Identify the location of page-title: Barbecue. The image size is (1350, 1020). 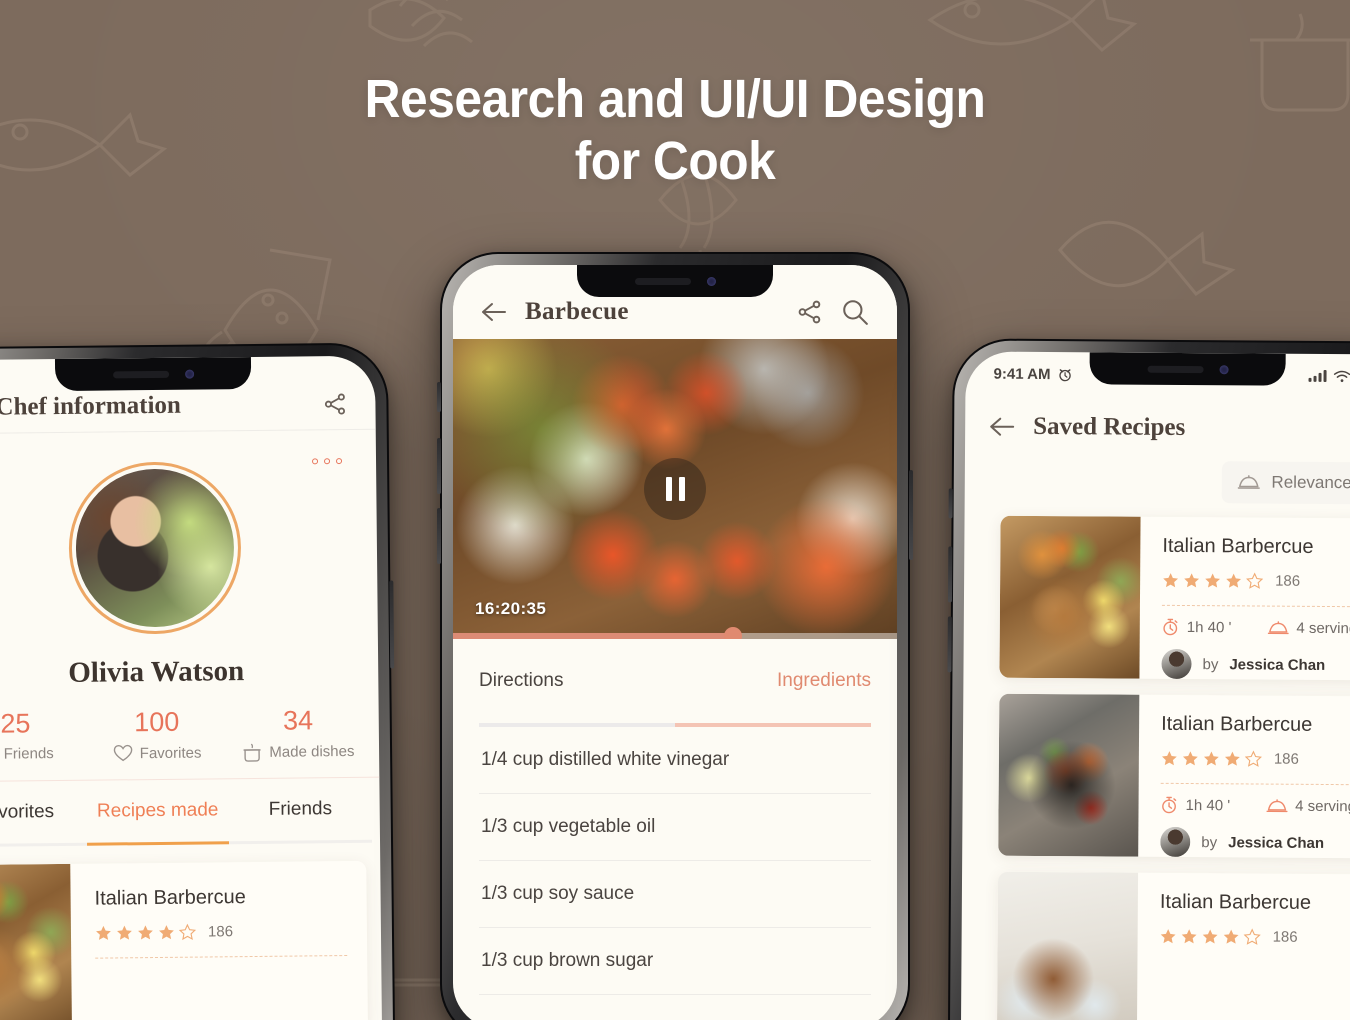
(577, 311).